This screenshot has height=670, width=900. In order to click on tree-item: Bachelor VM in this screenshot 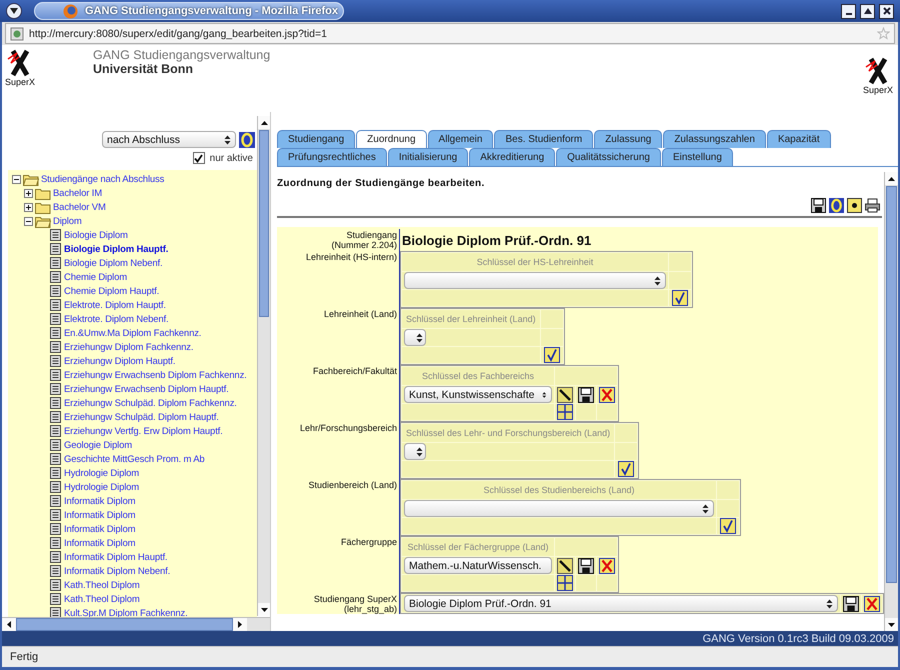, I will do `click(79, 207)`.